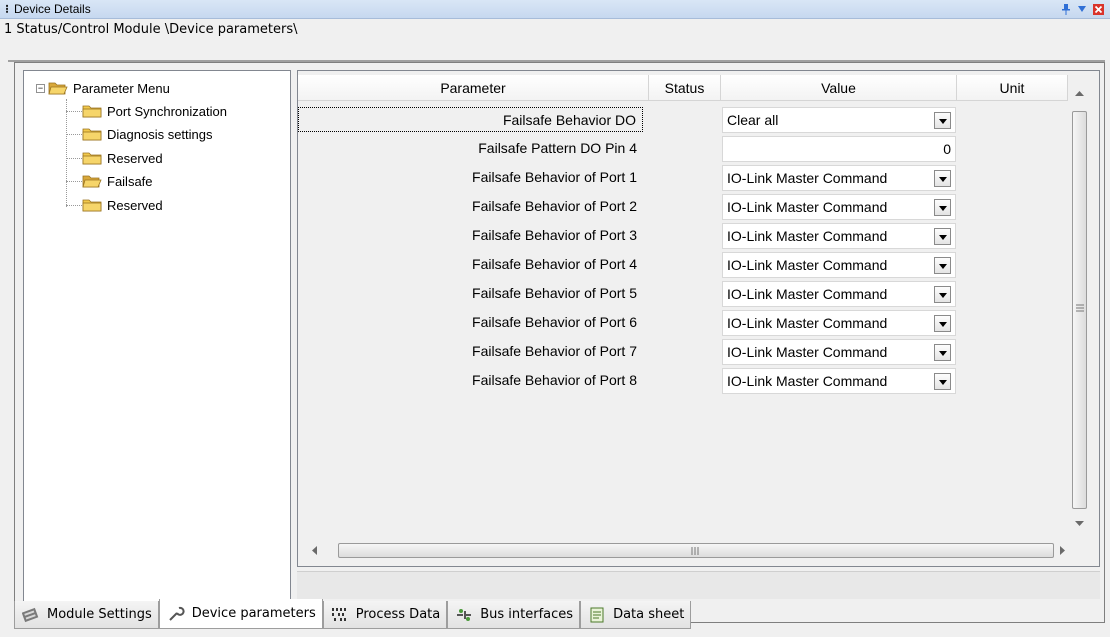 The width and height of the screenshot is (1110, 637). I want to click on parameter-name: Failsafe Behavior of Port 8, so click(554, 380).